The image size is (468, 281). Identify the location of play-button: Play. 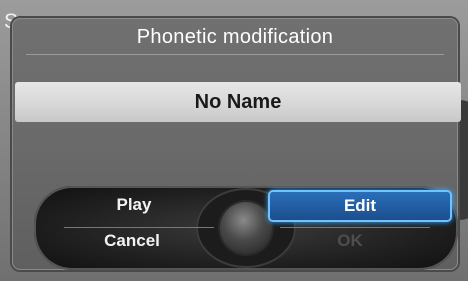
(134, 205).